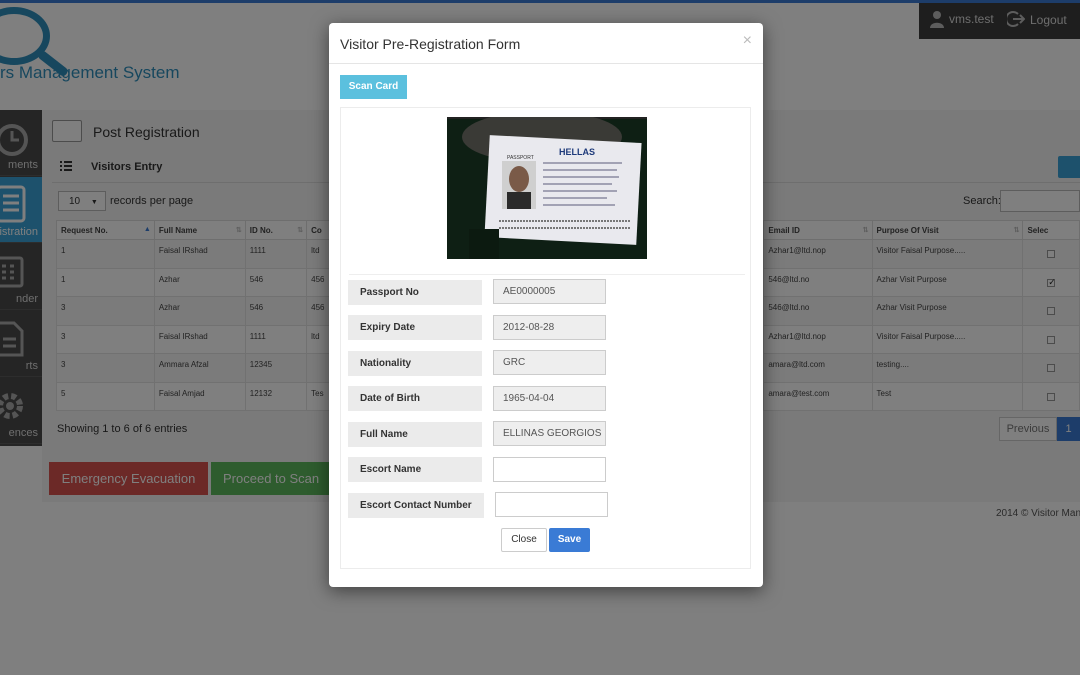  What do you see at coordinates (416, 505) in the screenshot?
I see `field-label: Escort Contact Number` at bounding box center [416, 505].